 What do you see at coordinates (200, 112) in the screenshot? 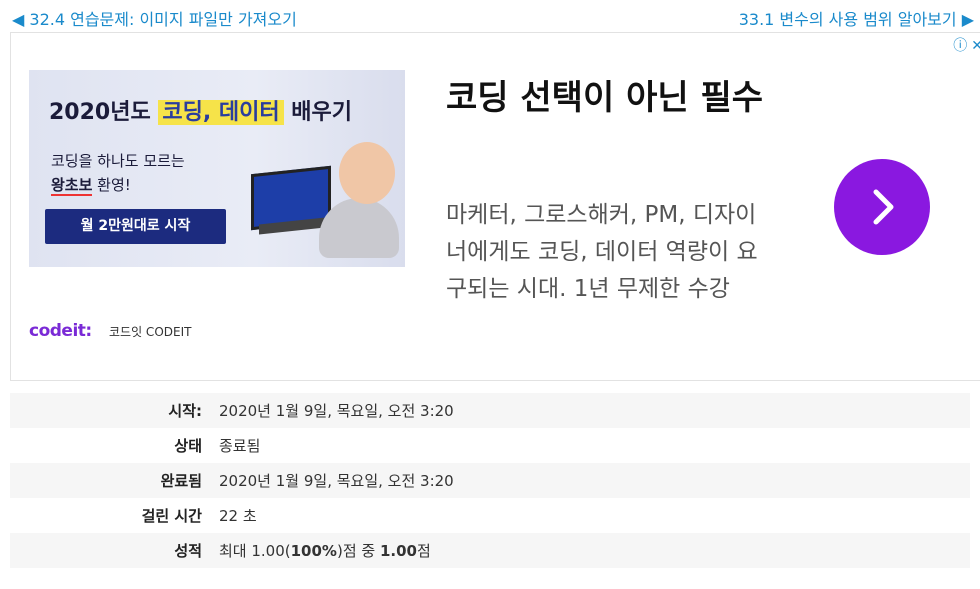
I see `banner-headline: 2020년도 코딩, 데이터 배우기` at bounding box center [200, 112].